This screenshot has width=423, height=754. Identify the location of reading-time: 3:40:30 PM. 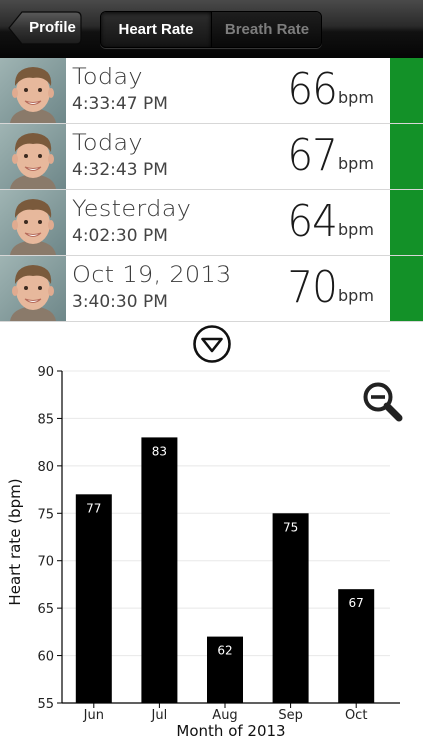
(120, 302).